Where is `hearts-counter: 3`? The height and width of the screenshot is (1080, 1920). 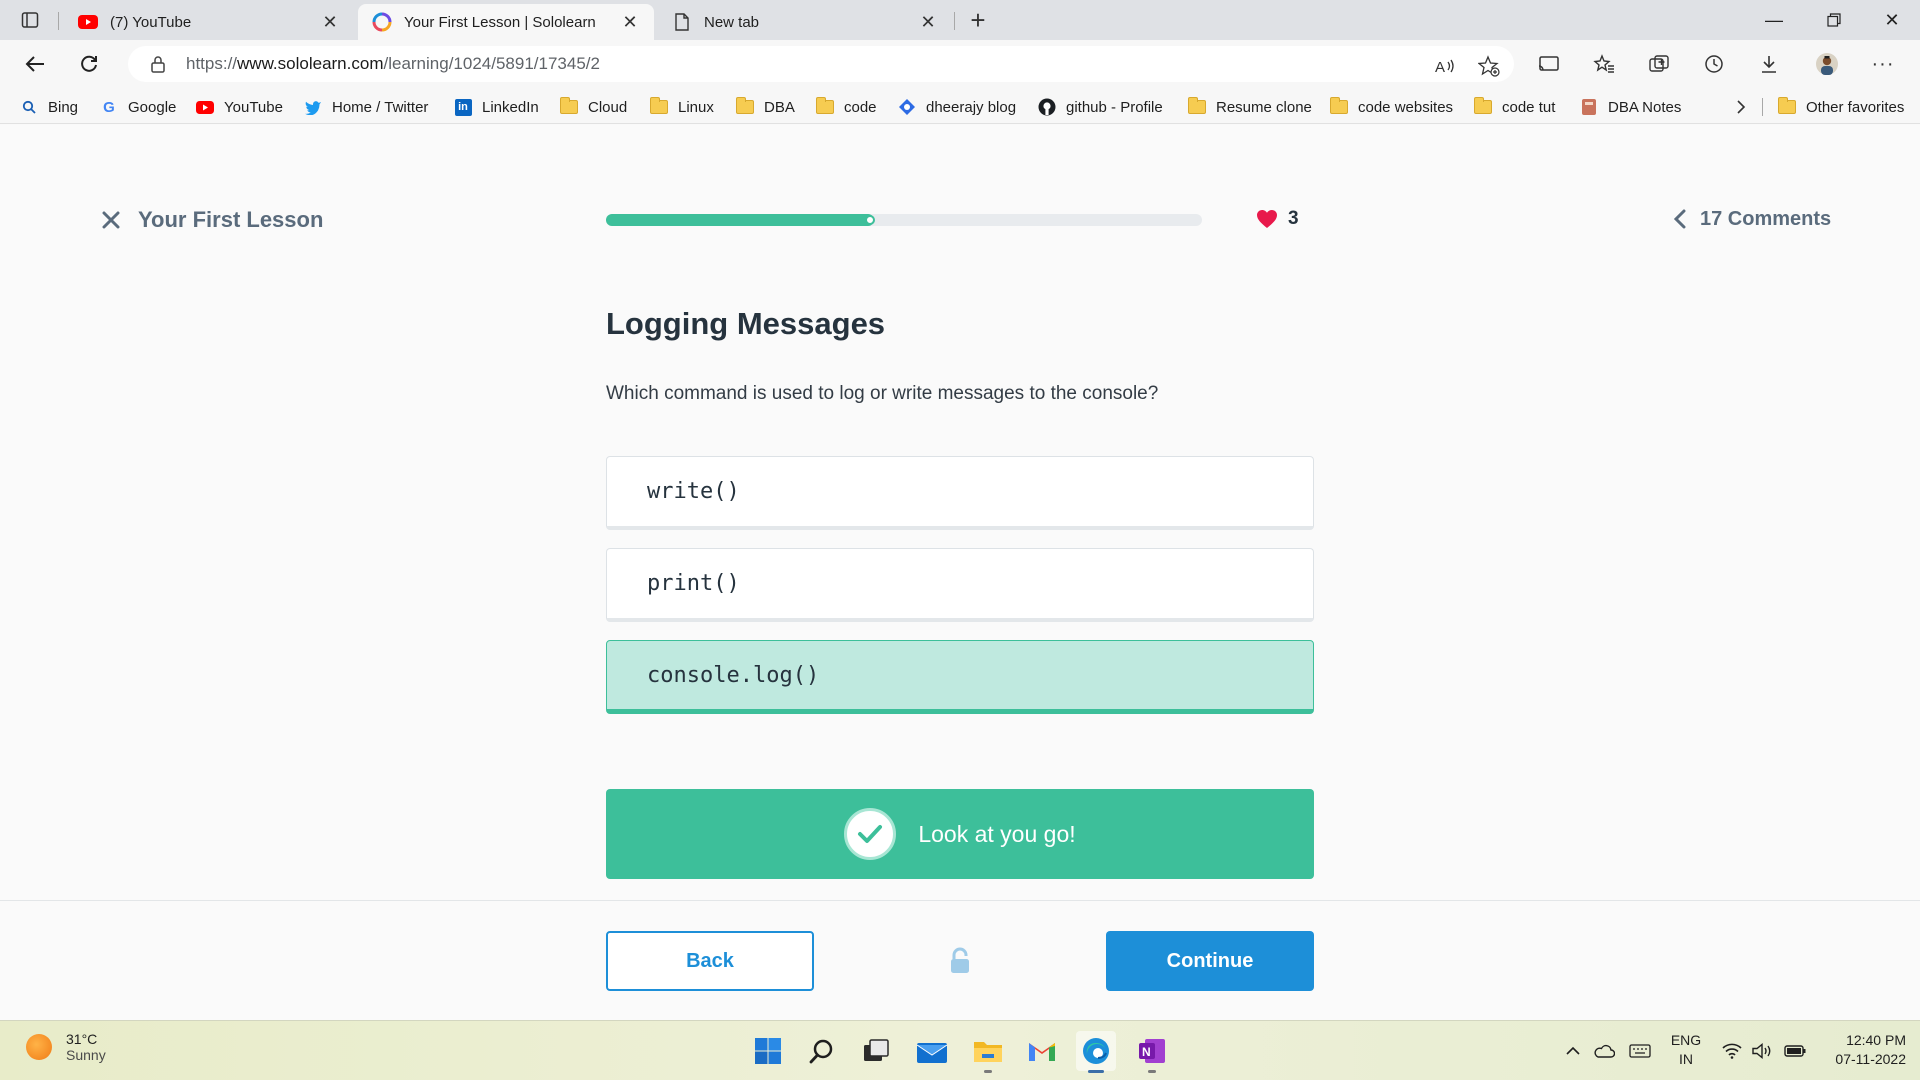
hearts-counter: 3 is located at coordinates (1277, 219).